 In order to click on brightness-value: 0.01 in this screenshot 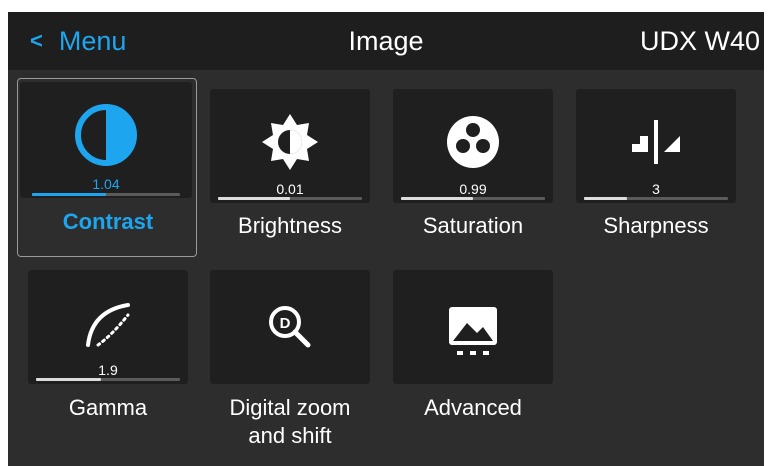, I will do `click(290, 189)`.